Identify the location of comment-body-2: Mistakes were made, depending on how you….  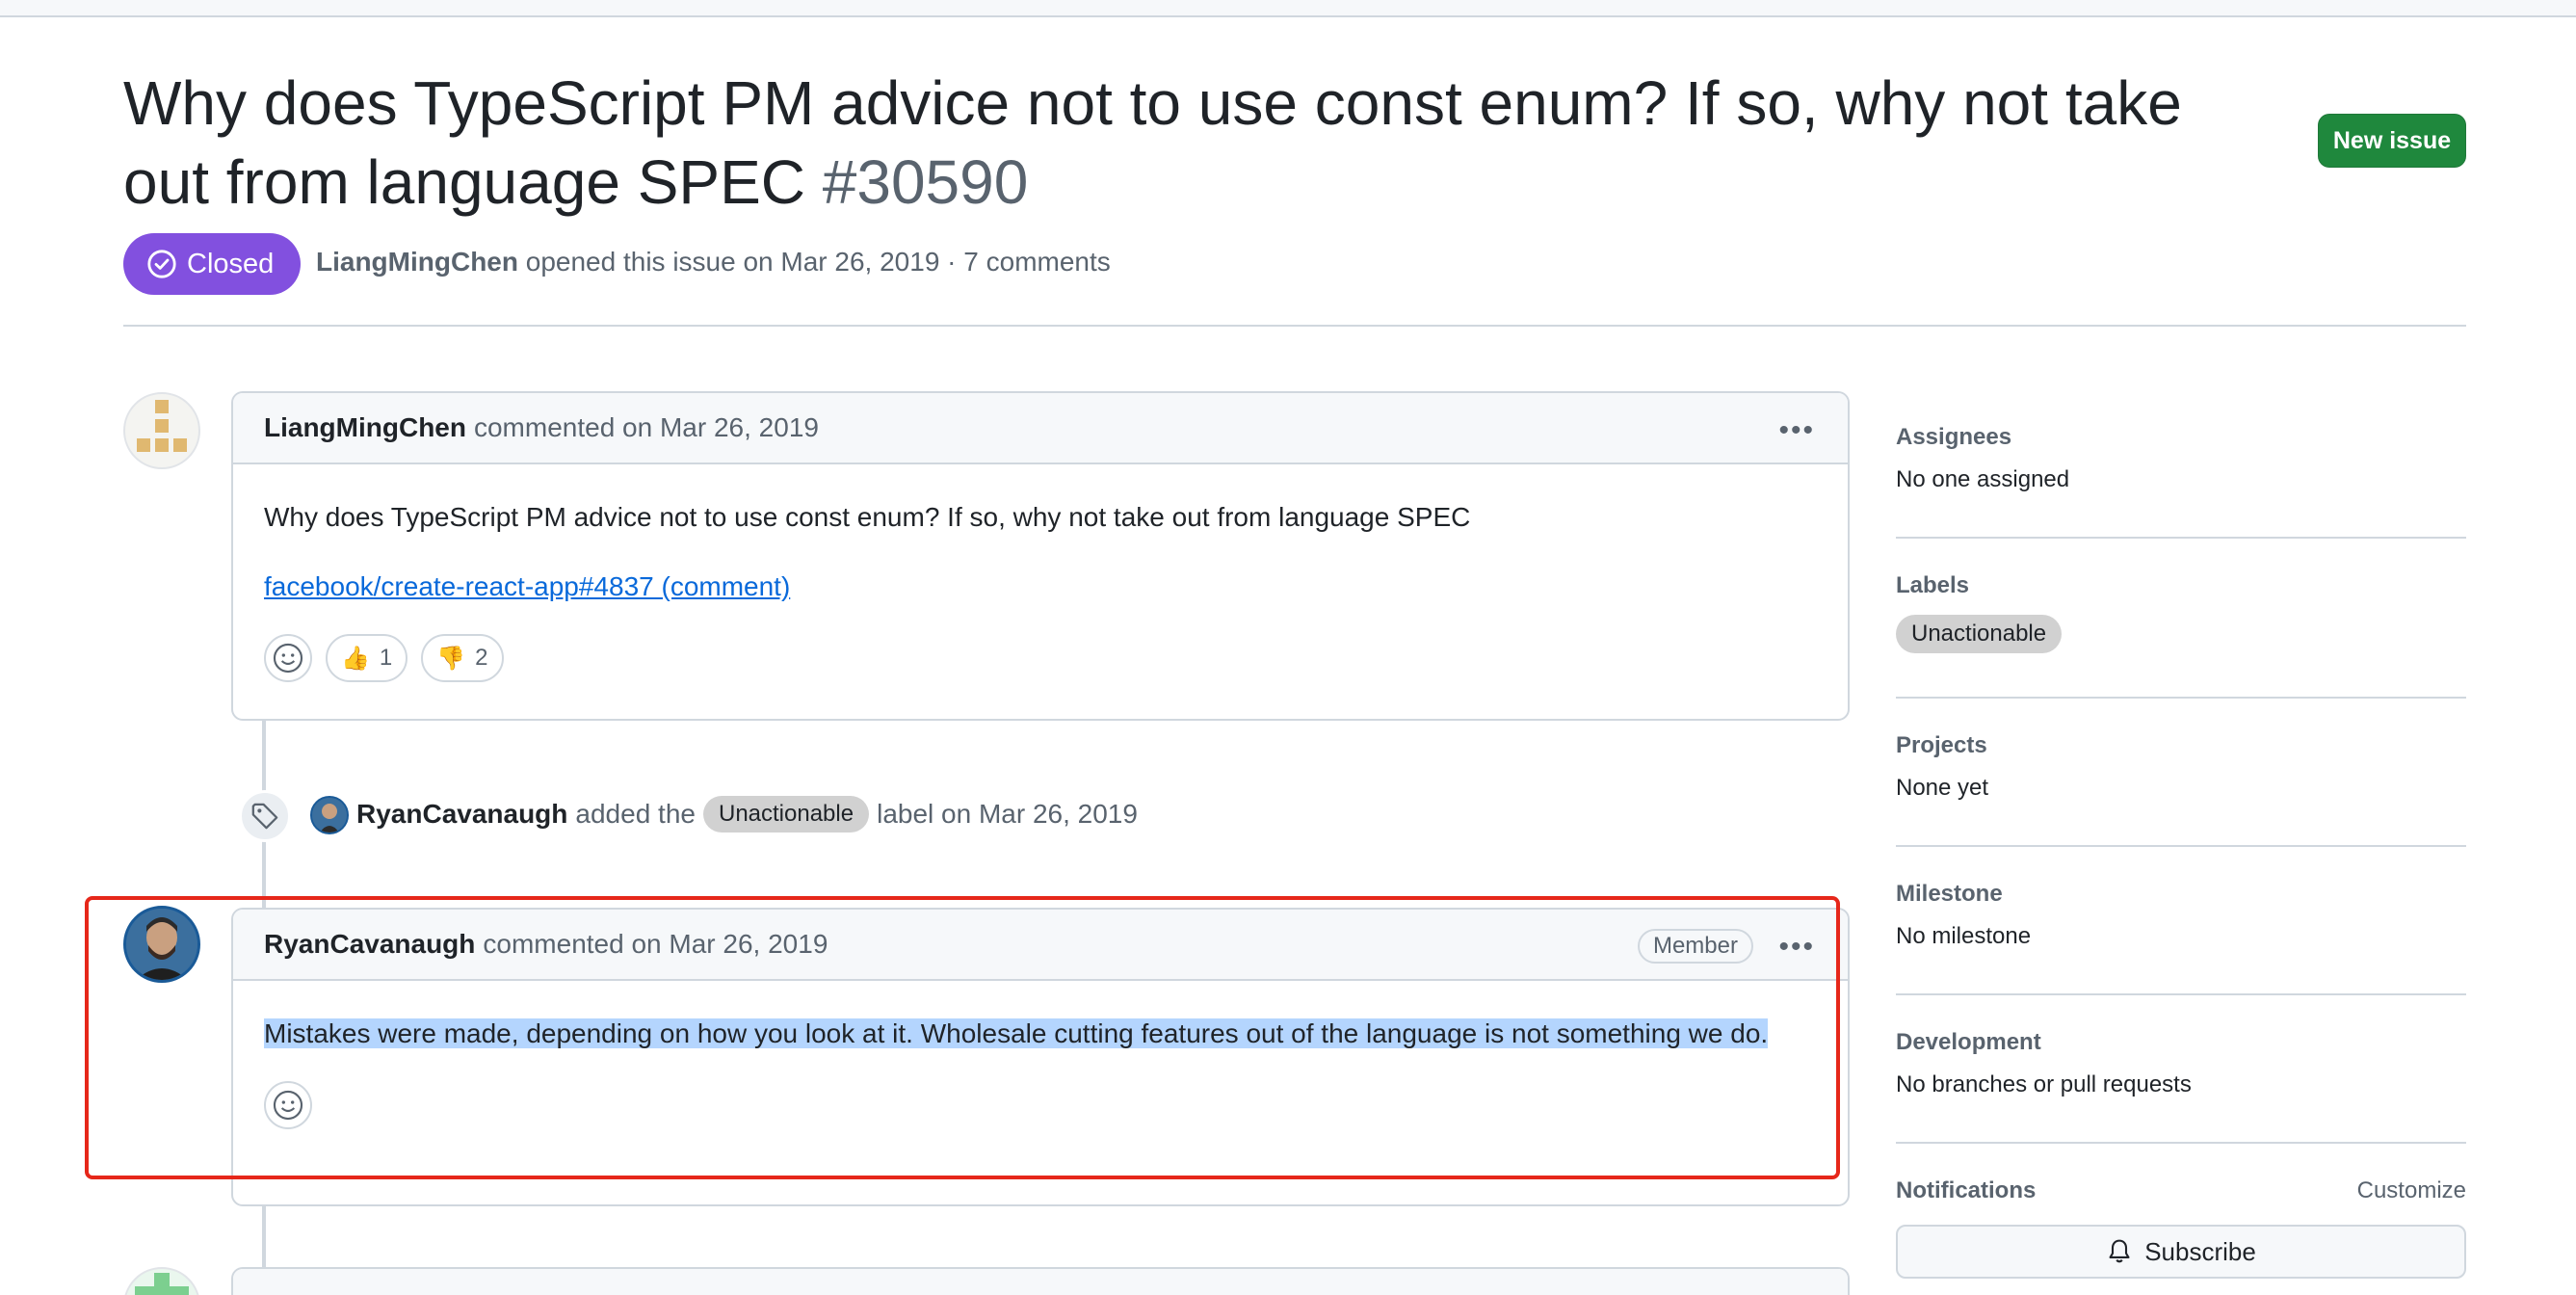
(1040, 1017).